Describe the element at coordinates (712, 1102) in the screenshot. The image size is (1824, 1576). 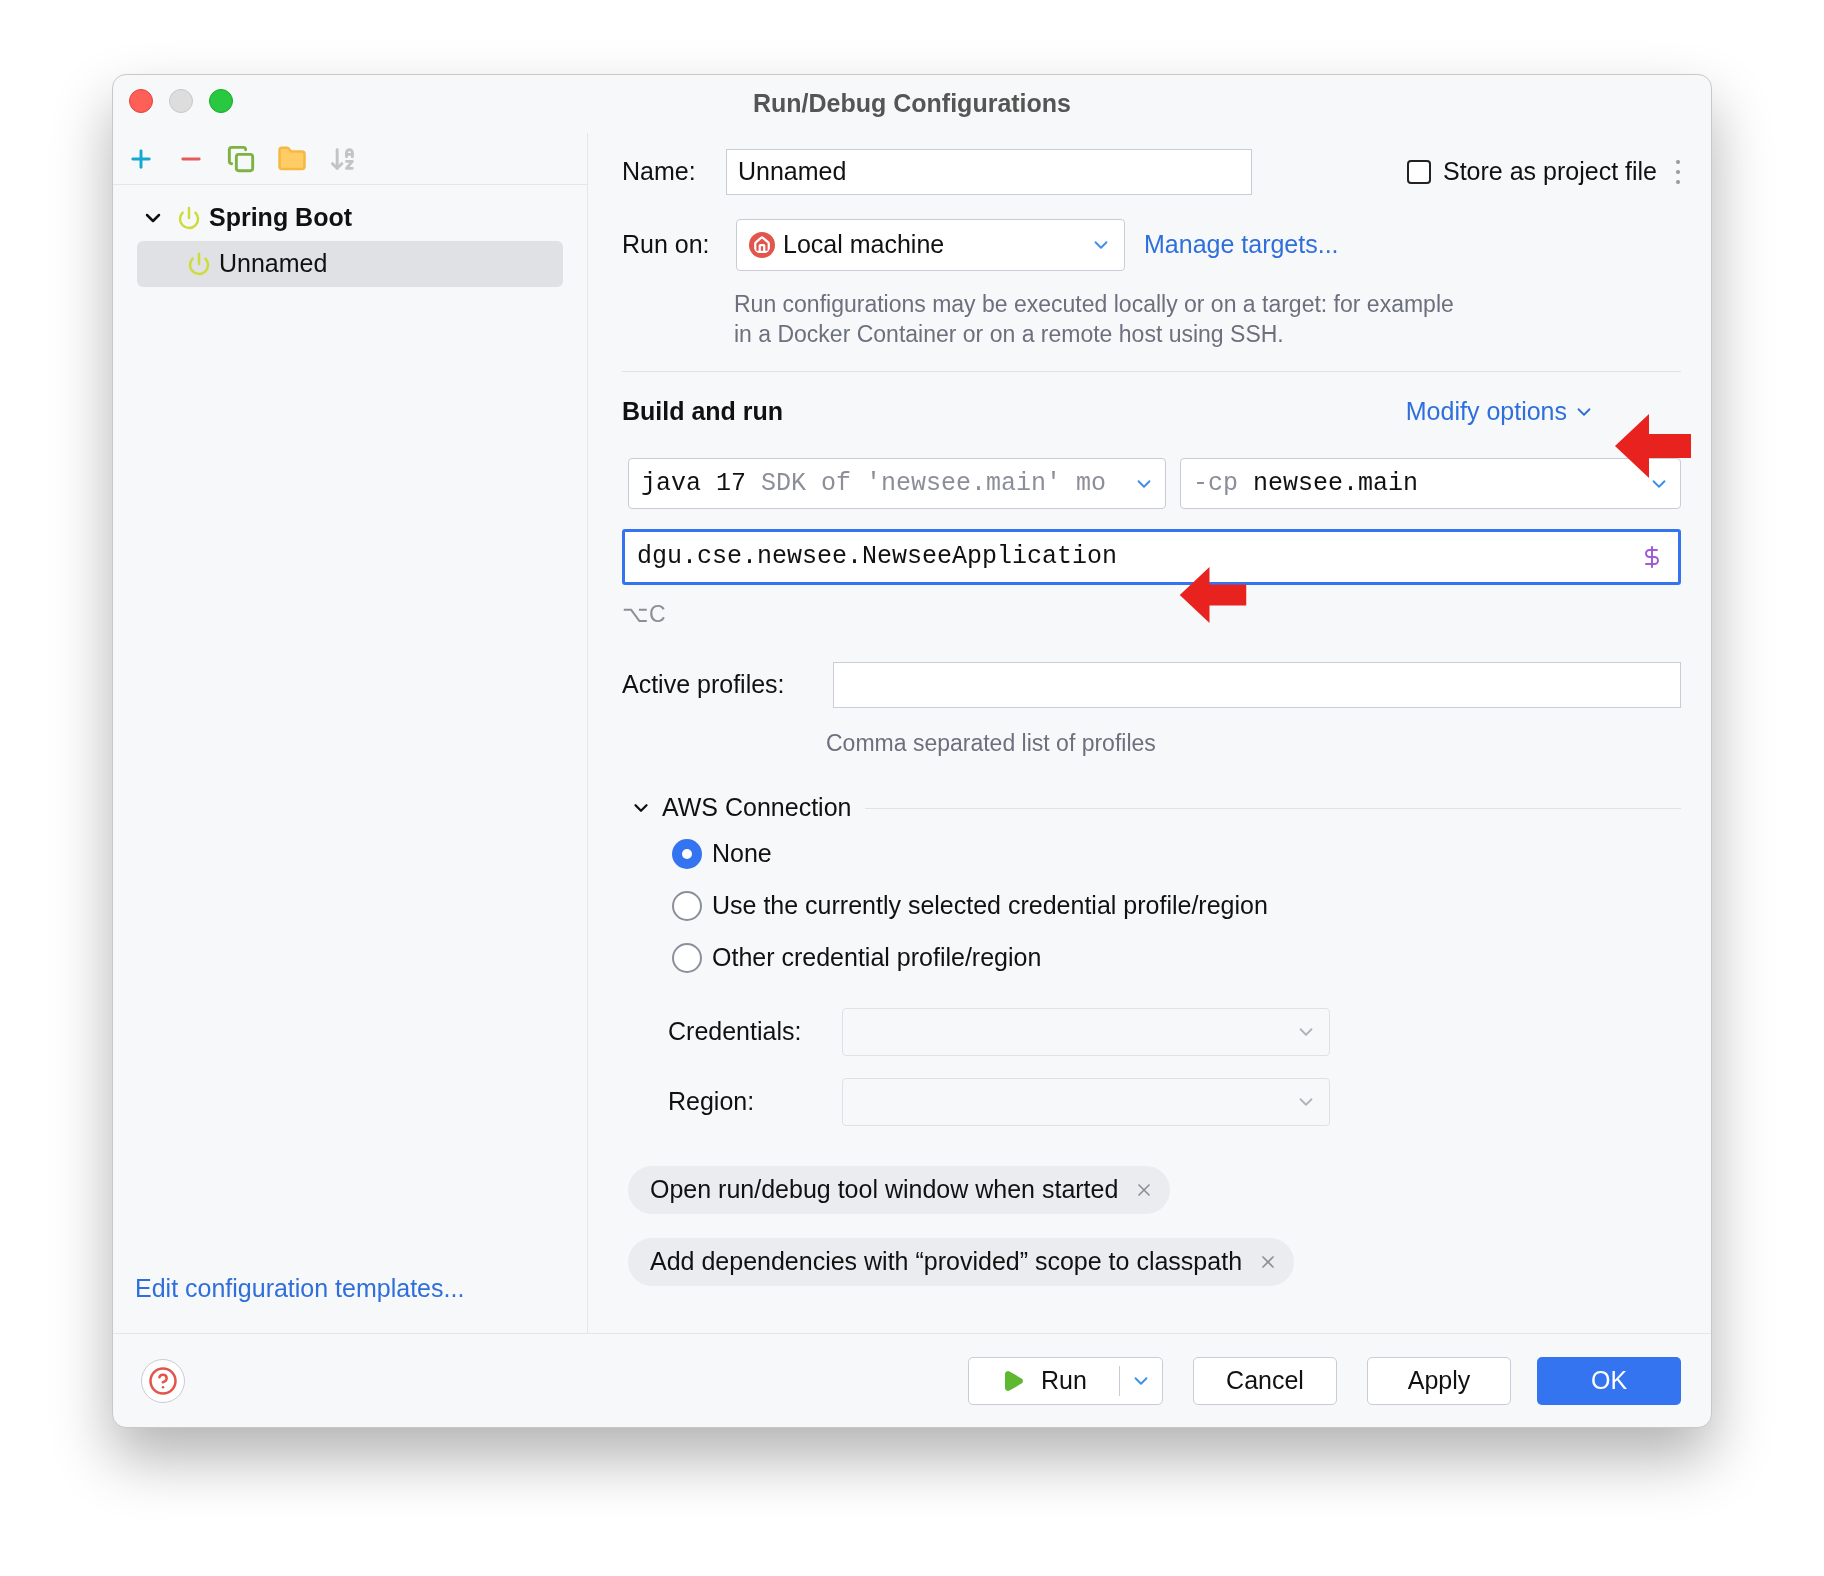
I see `region-label: Region:` at that location.